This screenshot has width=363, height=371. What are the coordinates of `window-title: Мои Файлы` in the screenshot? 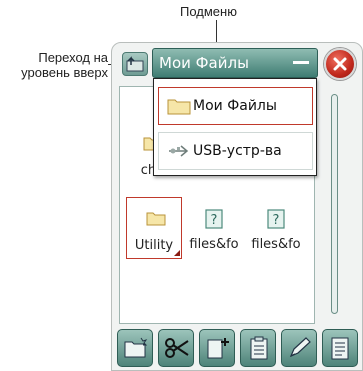 It's located at (204, 63).